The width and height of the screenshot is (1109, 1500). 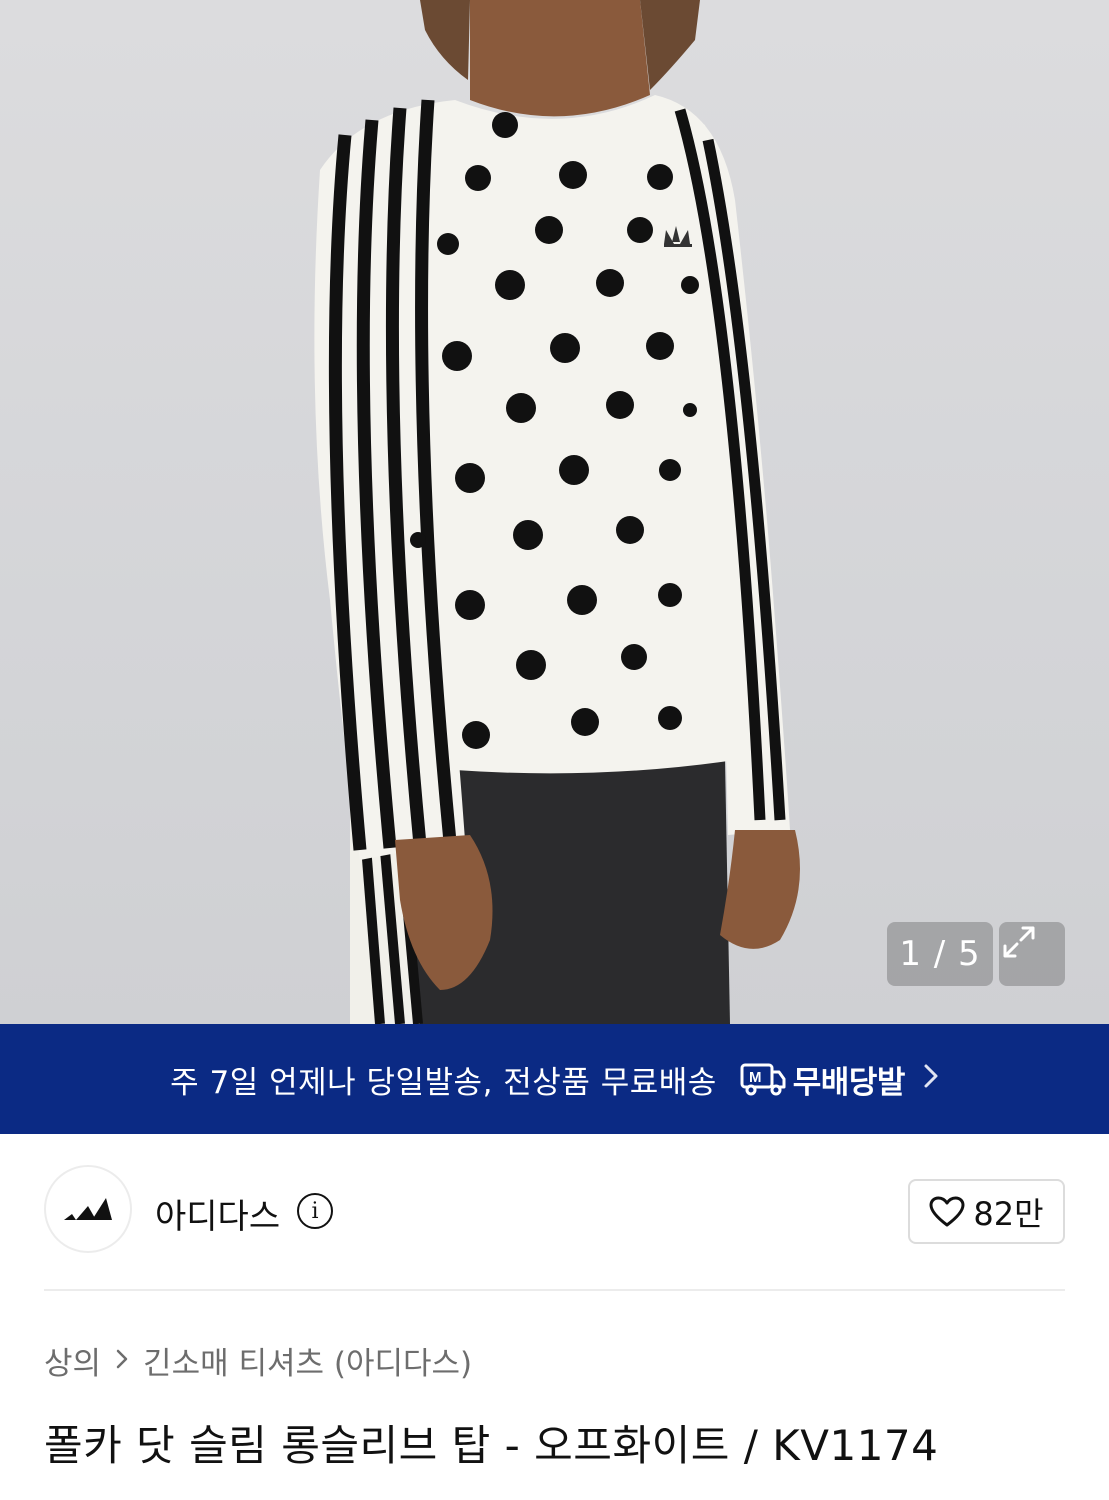 What do you see at coordinates (1008, 1213) in the screenshot?
I see `like-count: 82만` at bounding box center [1008, 1213].